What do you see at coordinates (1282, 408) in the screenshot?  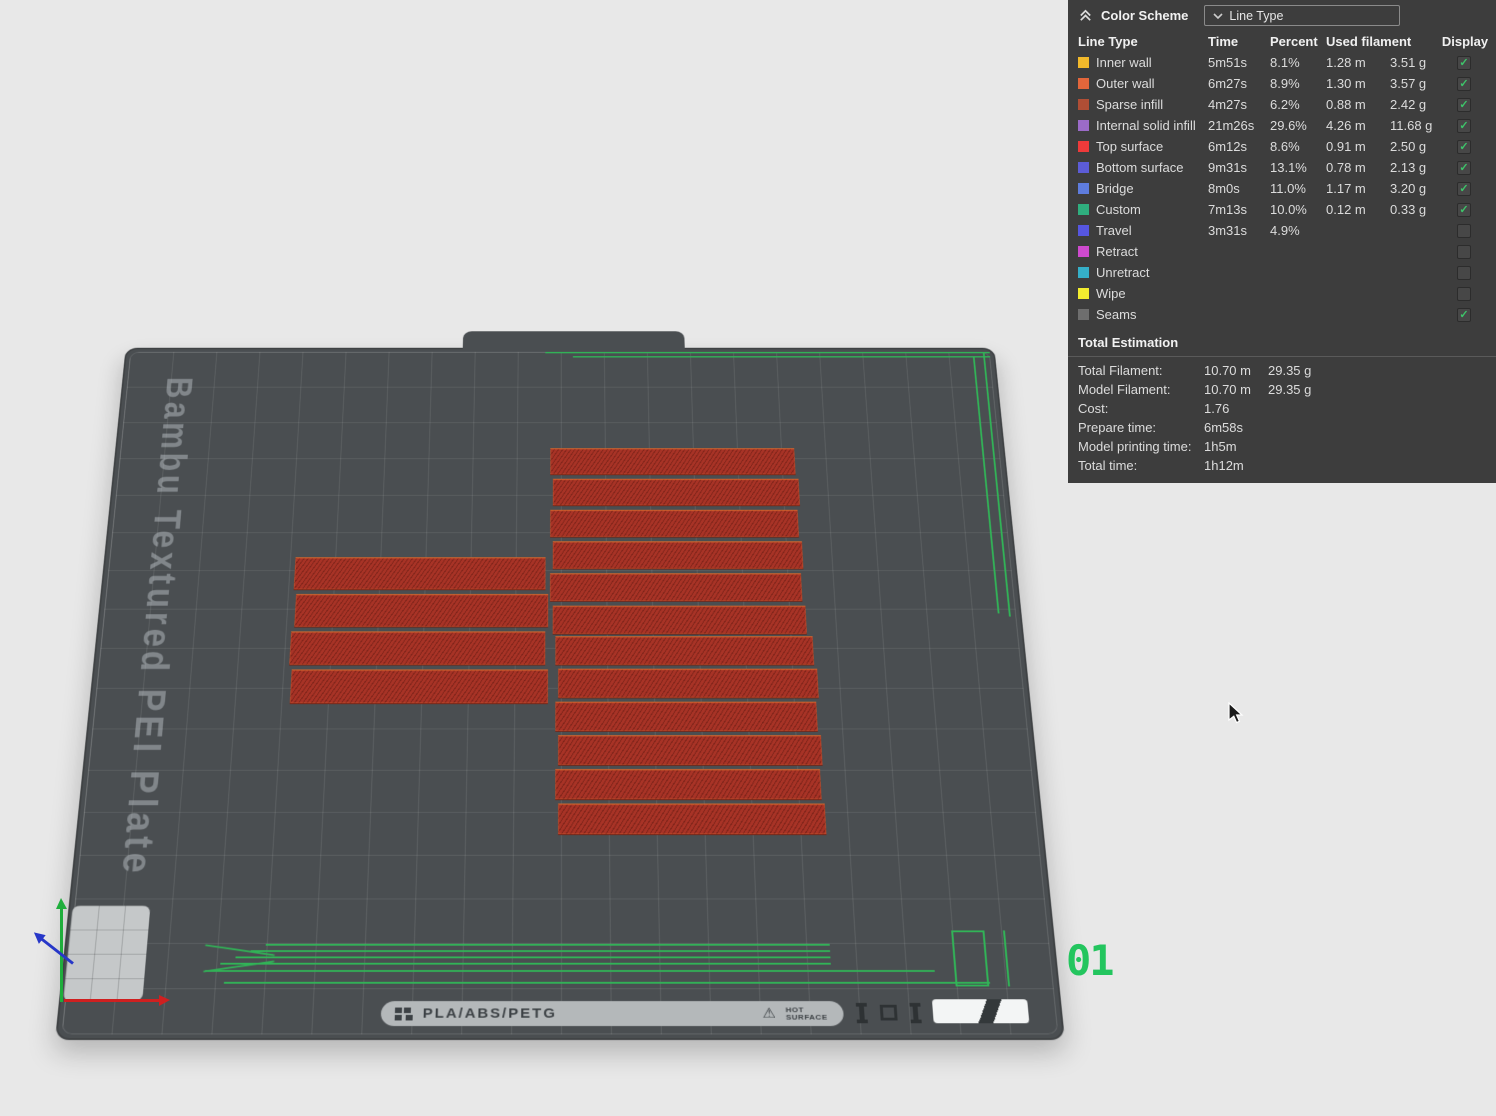 I see `total-estimation-row: Cost: 1.76` at bounding box center [1282, 408].